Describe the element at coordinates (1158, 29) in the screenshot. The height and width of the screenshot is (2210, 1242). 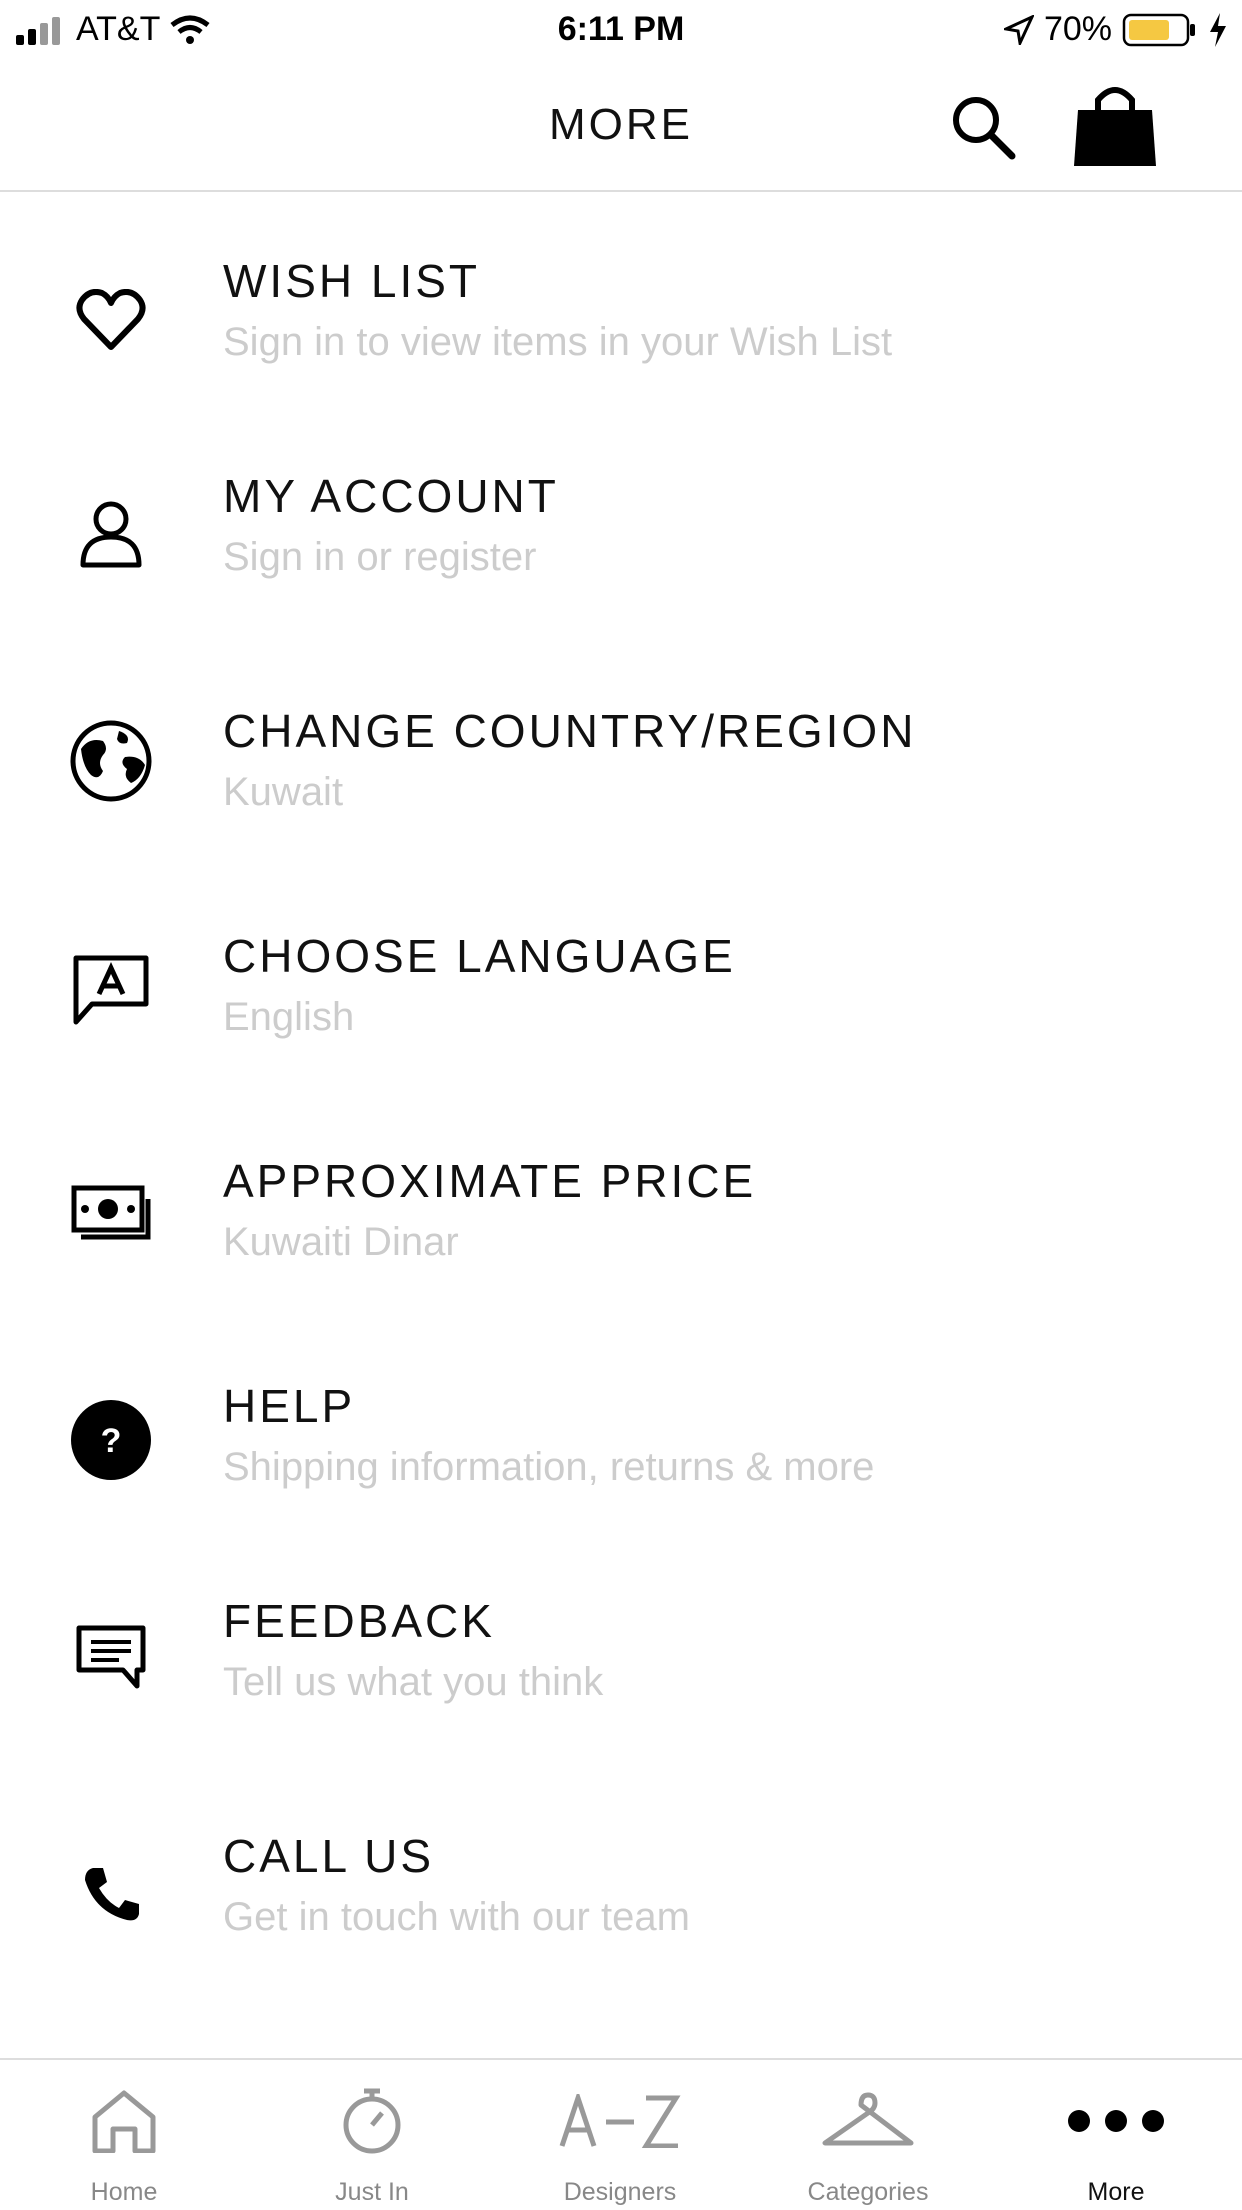
I see `battery-icon` at that location.